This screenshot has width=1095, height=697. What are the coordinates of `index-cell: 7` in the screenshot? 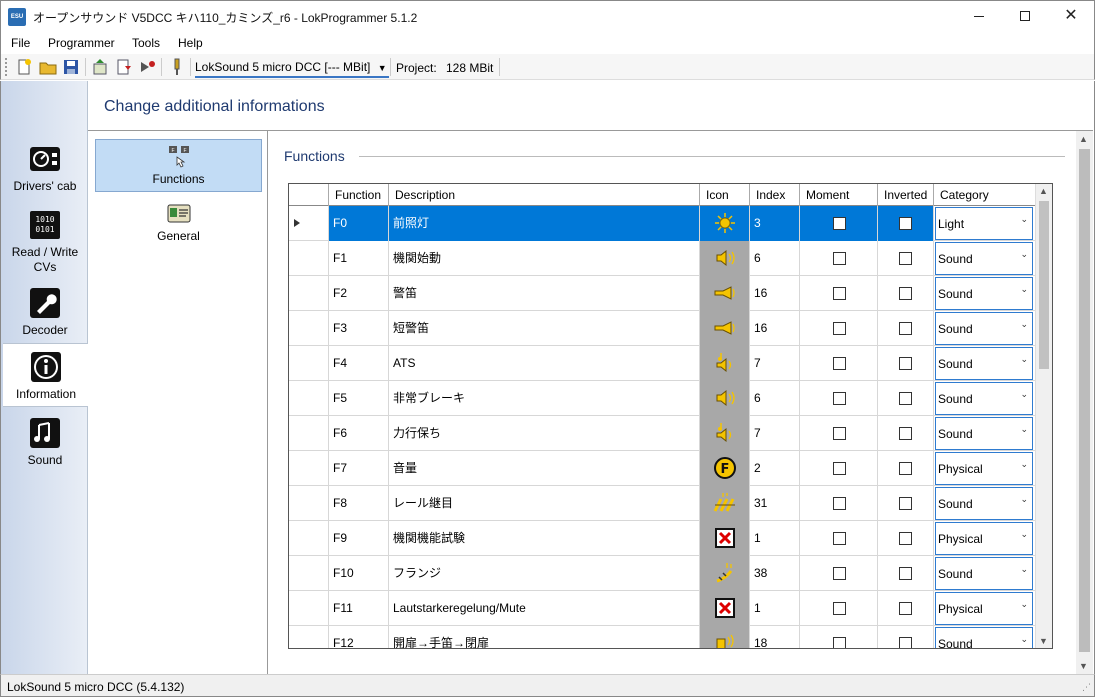 It's located at (775, 433).